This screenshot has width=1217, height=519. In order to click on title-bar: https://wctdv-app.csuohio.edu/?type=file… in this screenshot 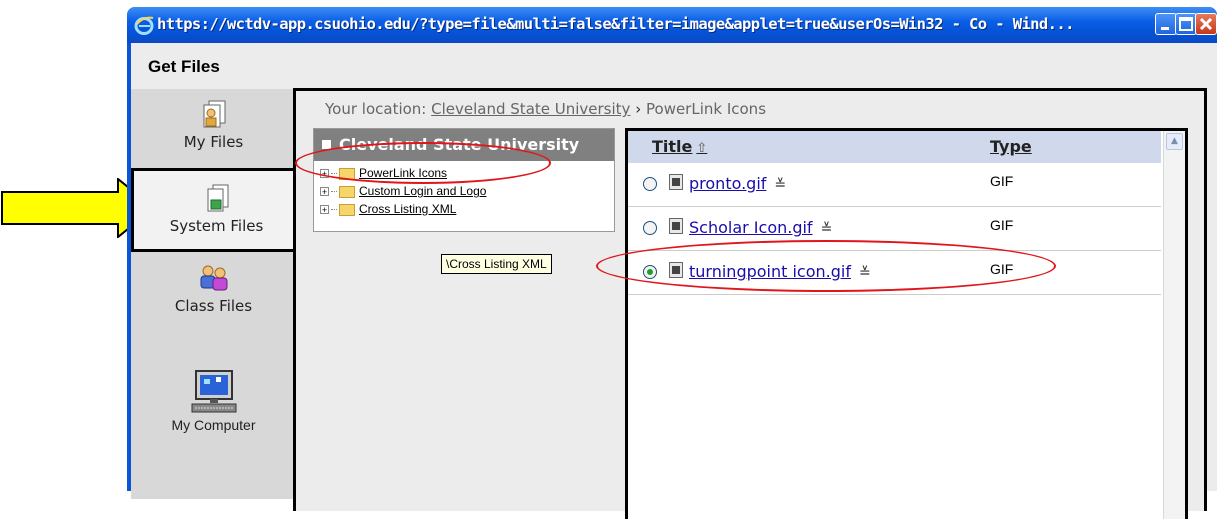, I will do `click(672, 25)`.